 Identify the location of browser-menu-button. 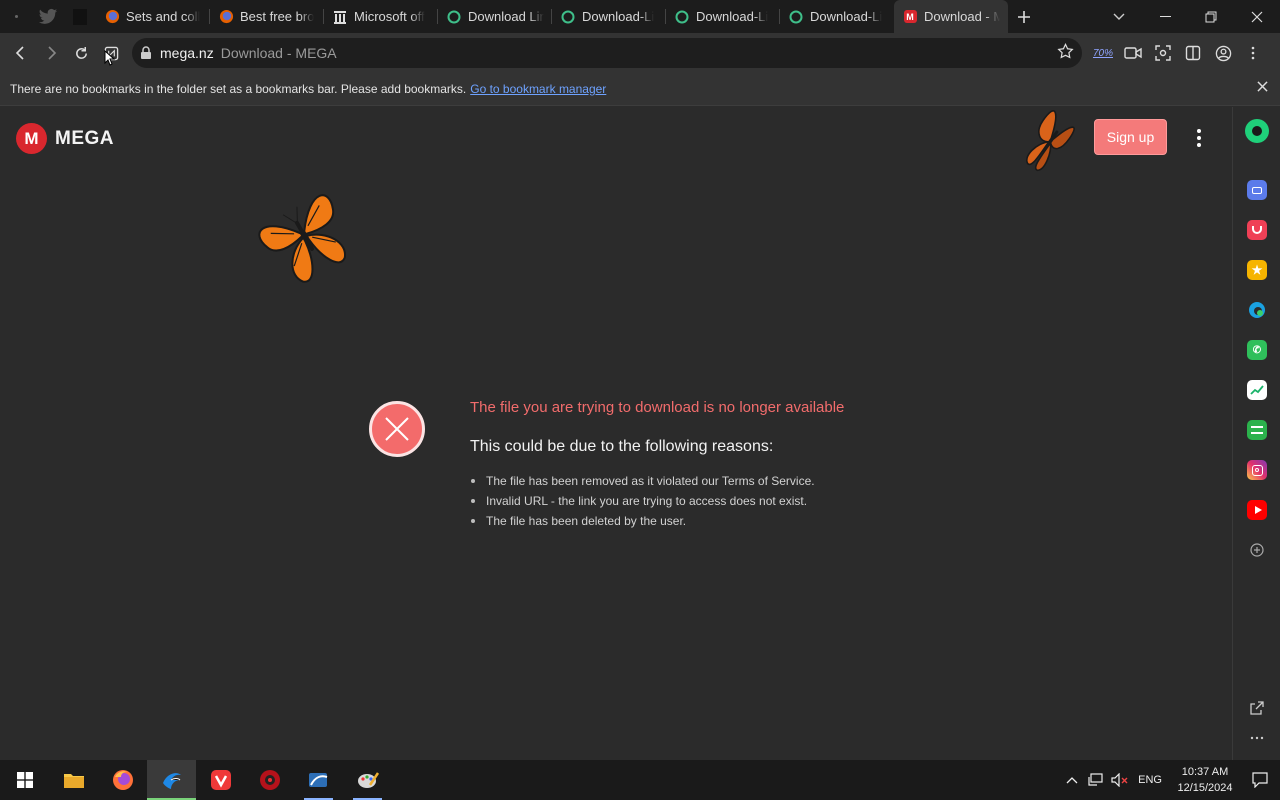
(1253, 53).